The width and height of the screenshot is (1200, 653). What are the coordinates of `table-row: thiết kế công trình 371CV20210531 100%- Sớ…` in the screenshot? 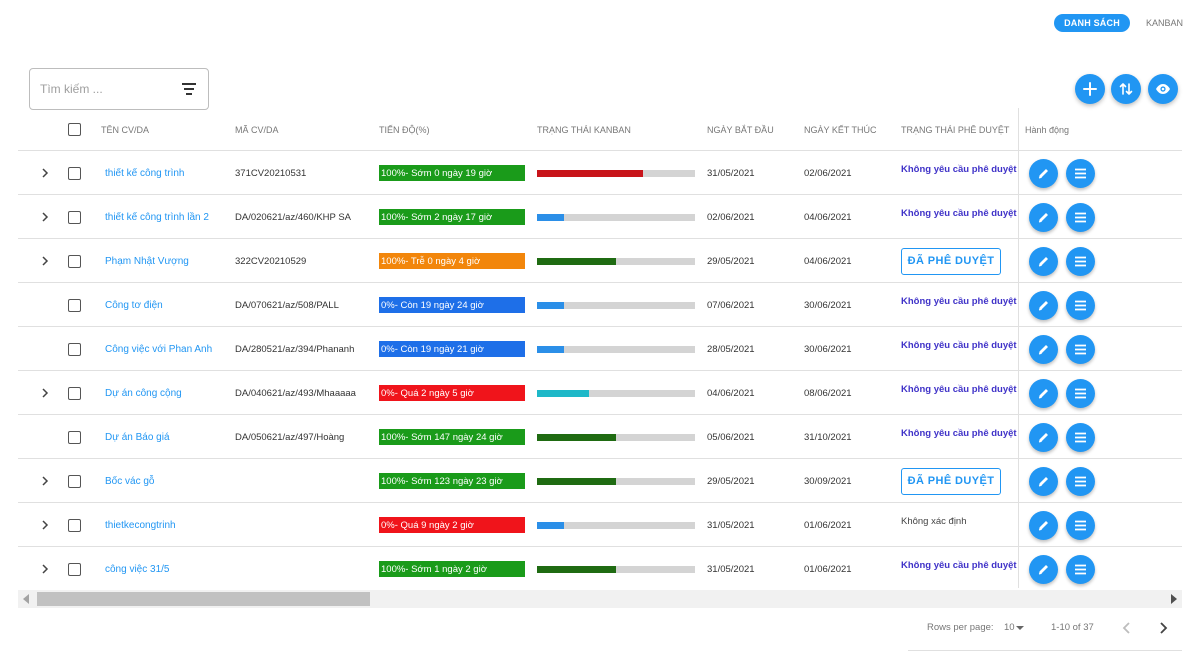 It's located at (600, 173).